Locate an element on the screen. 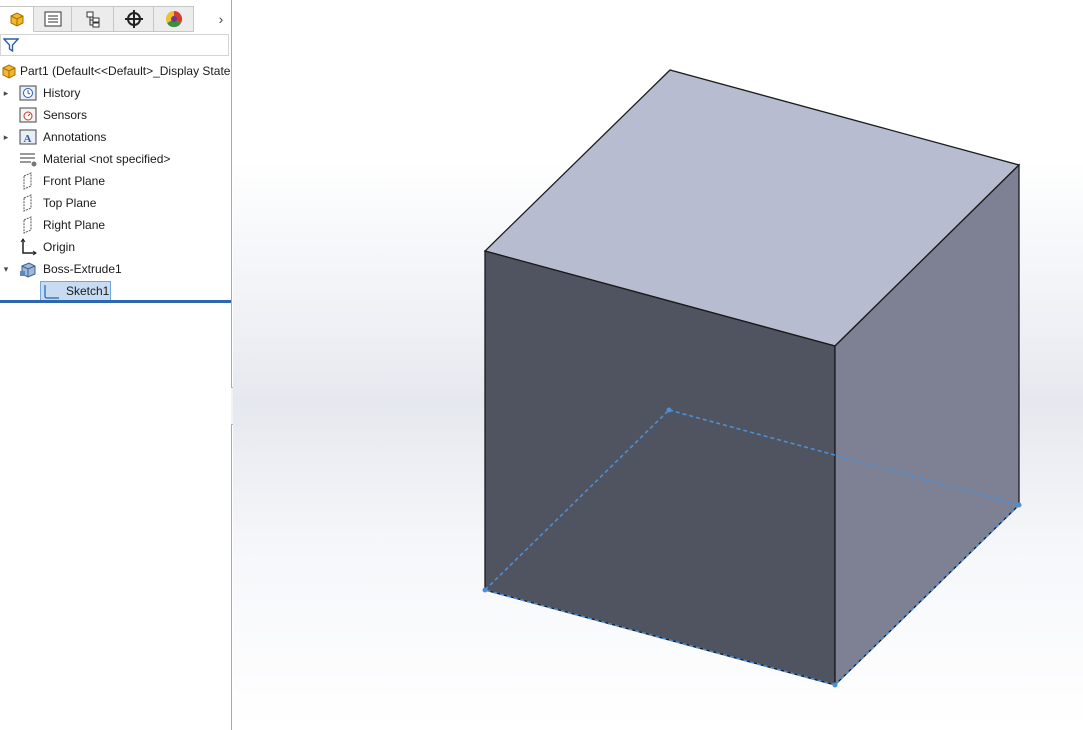  tree-item-label: Material <not specified> is located at coordinates (107, 159).